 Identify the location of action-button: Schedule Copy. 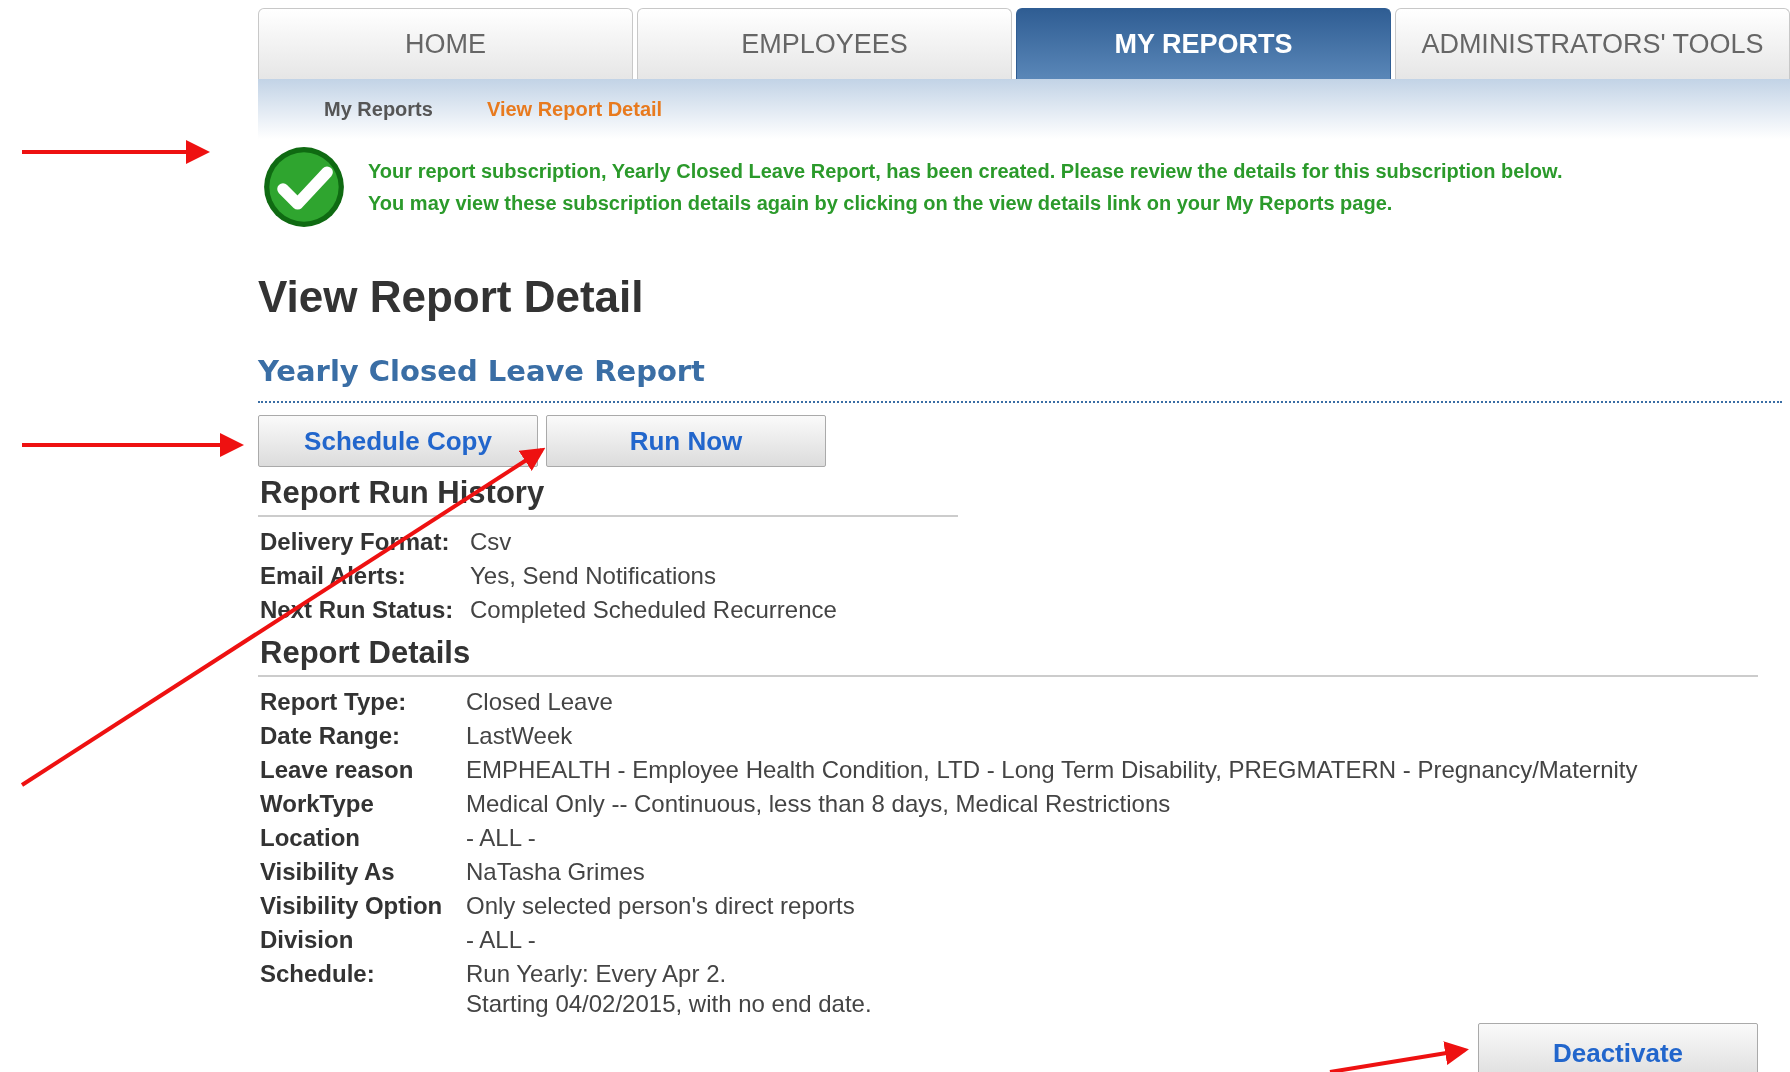
(398, 441).